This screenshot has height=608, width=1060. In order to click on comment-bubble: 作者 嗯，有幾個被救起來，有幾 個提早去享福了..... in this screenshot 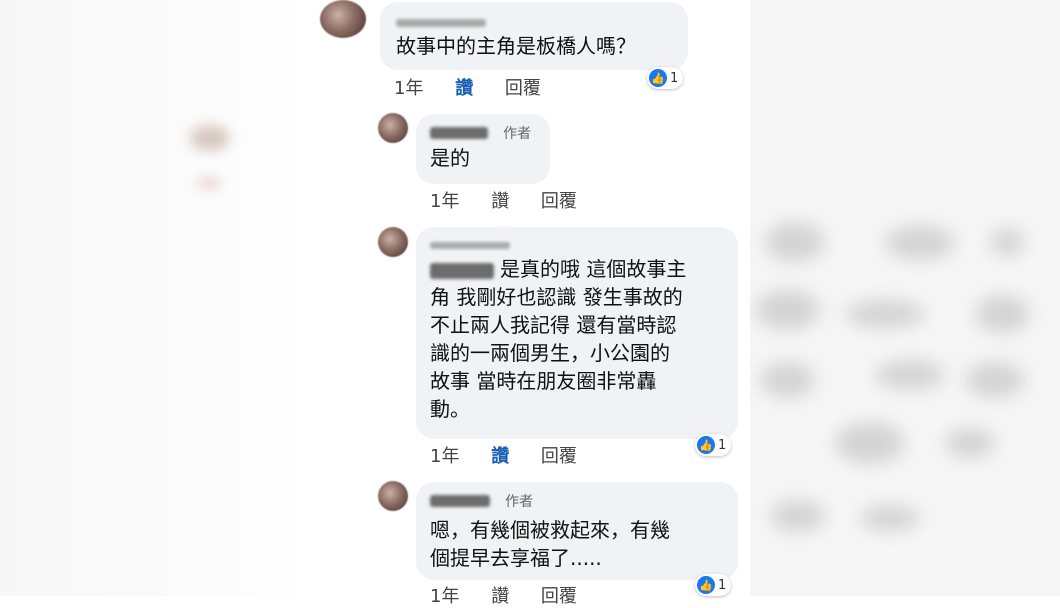, I will do `click(577, 531)`.